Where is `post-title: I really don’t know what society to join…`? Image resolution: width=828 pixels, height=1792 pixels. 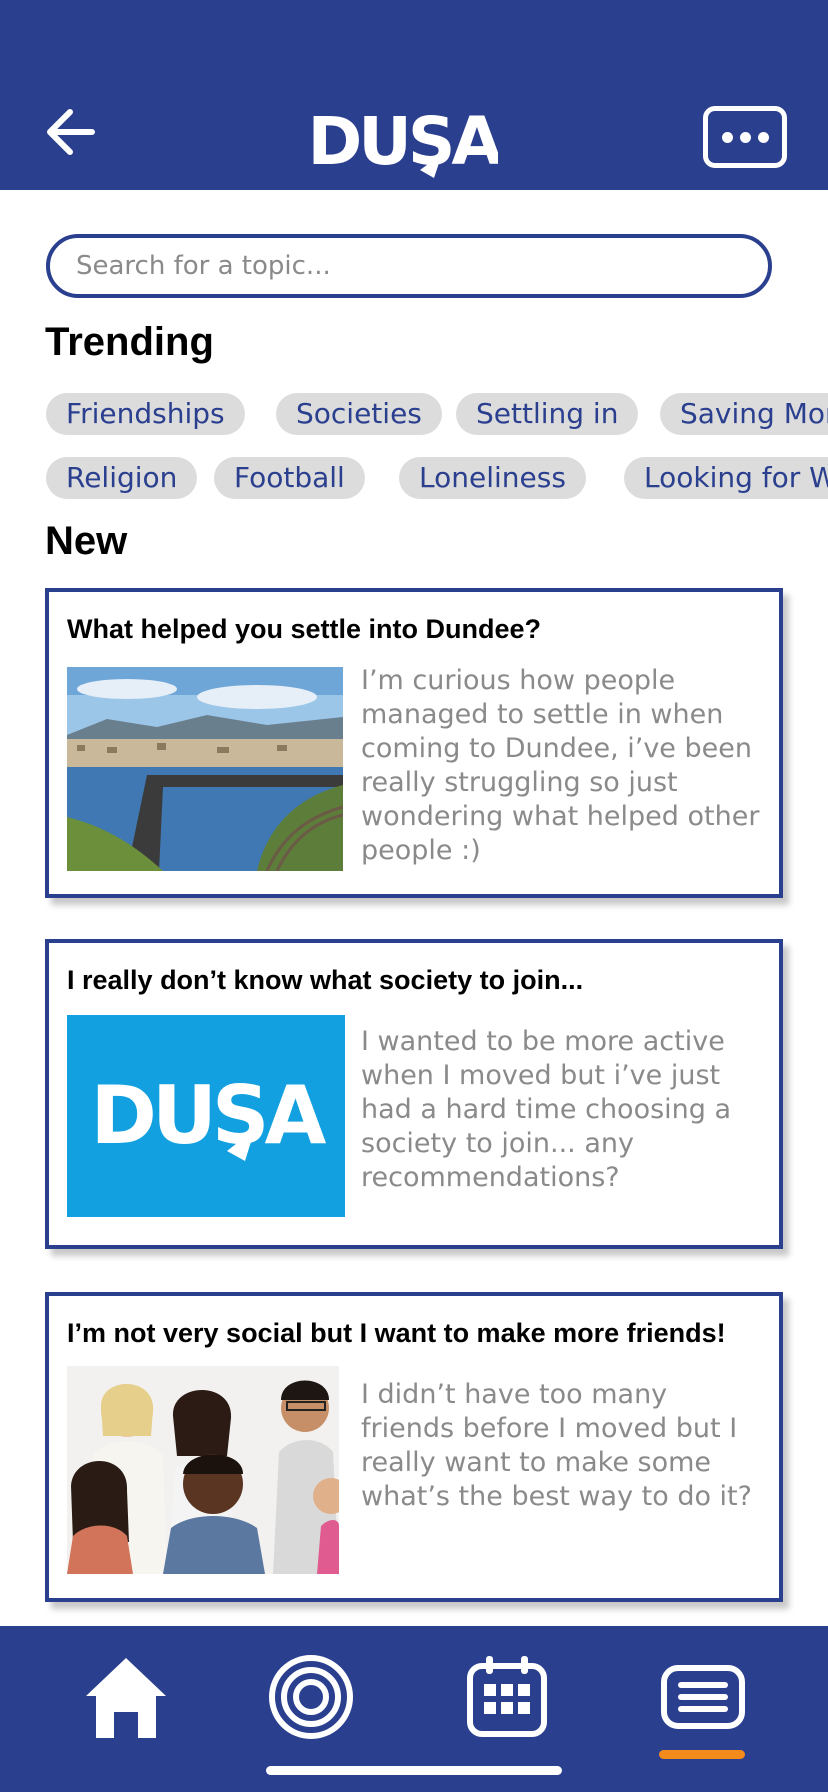 post-title: I really don’t know what society to join… is located at coordinates (325, 980).